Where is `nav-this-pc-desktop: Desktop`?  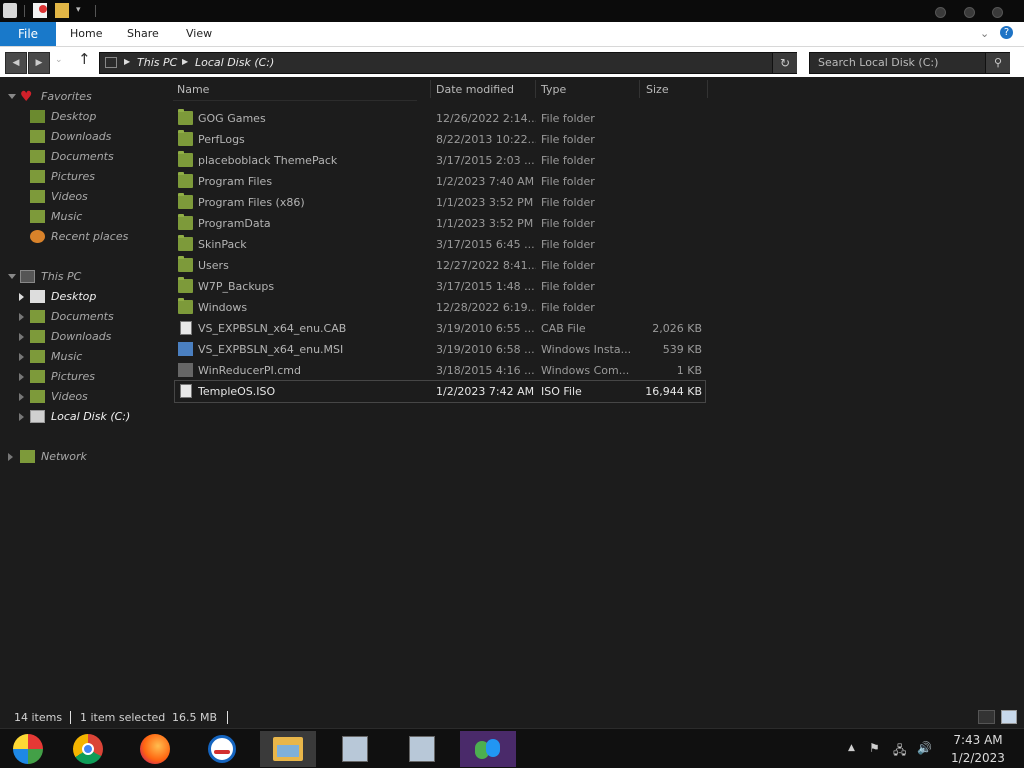 nav-this-pc-desktop: Desktop is located at coordinates (80, 297).